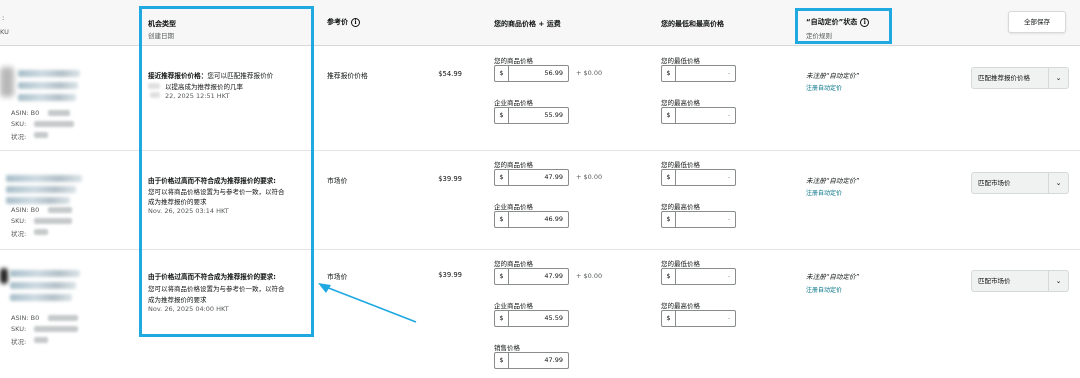 Image resolution: width=1080 pixels, height=378 pixels. Describe the element at coordinates (531, 115) in the screenshot. I see `business-price-input: $55.99` at that location.